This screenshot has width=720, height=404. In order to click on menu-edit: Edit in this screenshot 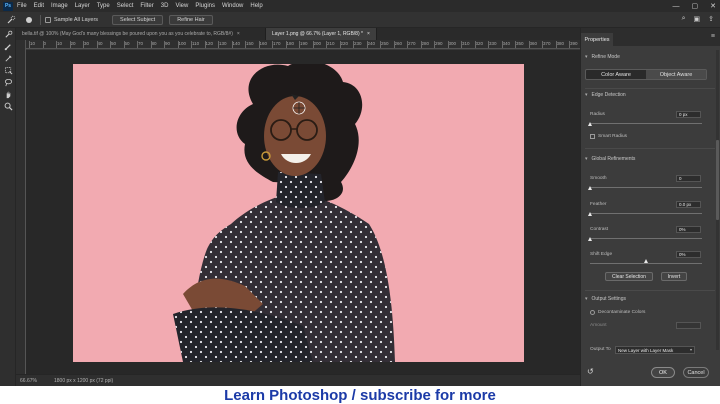, I will do `click(39, 6)`.